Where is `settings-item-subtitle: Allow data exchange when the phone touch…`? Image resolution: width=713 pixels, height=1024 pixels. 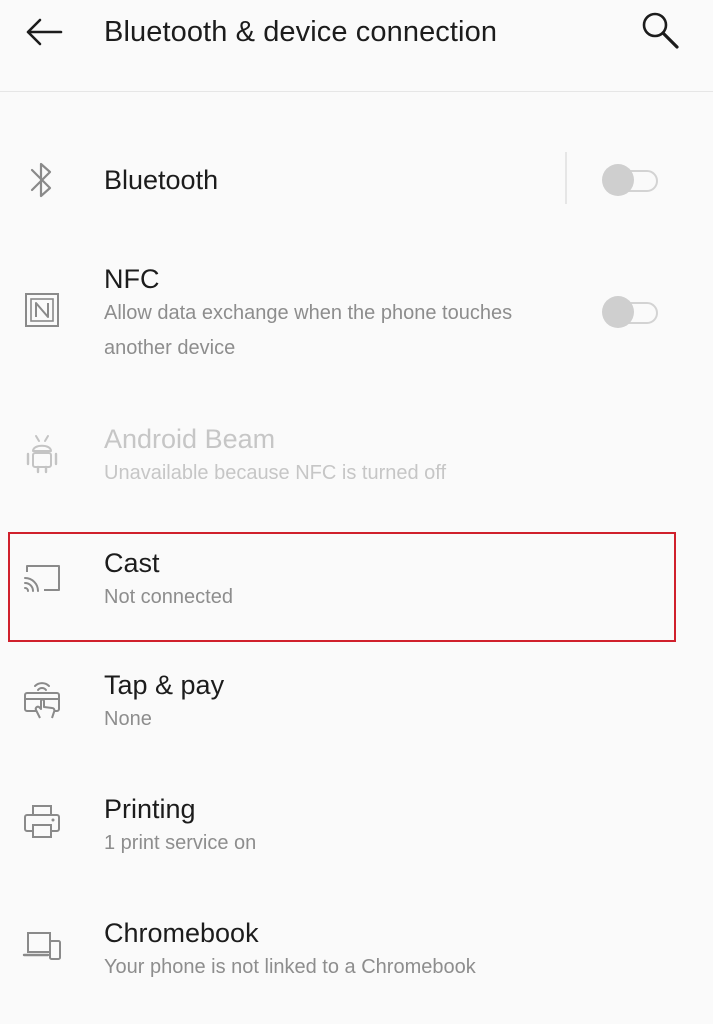
settings-item-subtitle: Allow data exchange when the phone touch… is located at coordinates (308, 330).